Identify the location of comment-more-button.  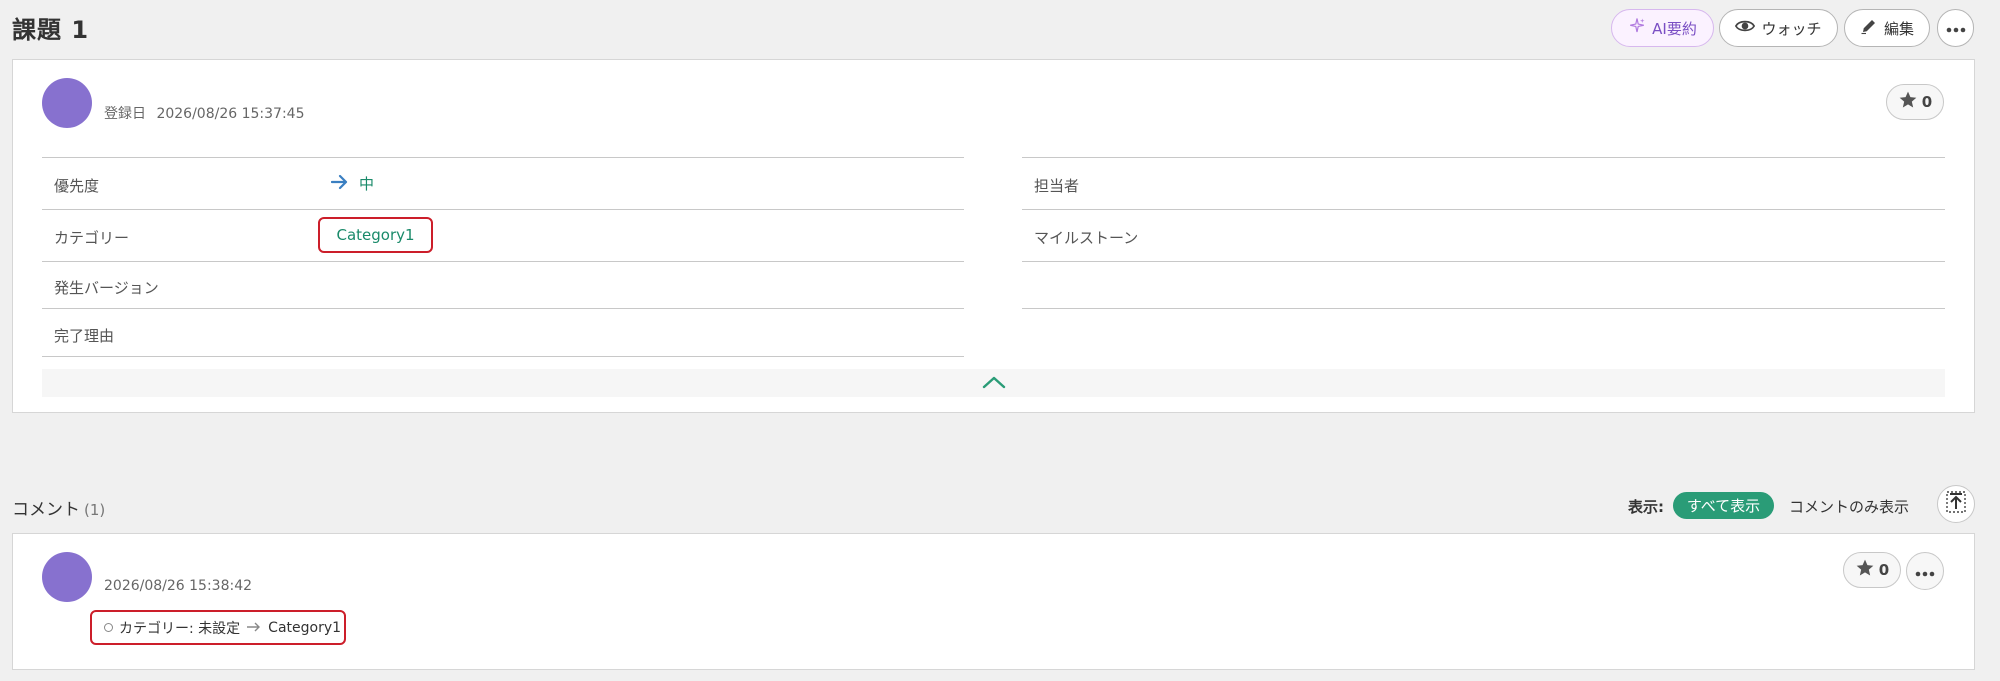
(1925, 571).